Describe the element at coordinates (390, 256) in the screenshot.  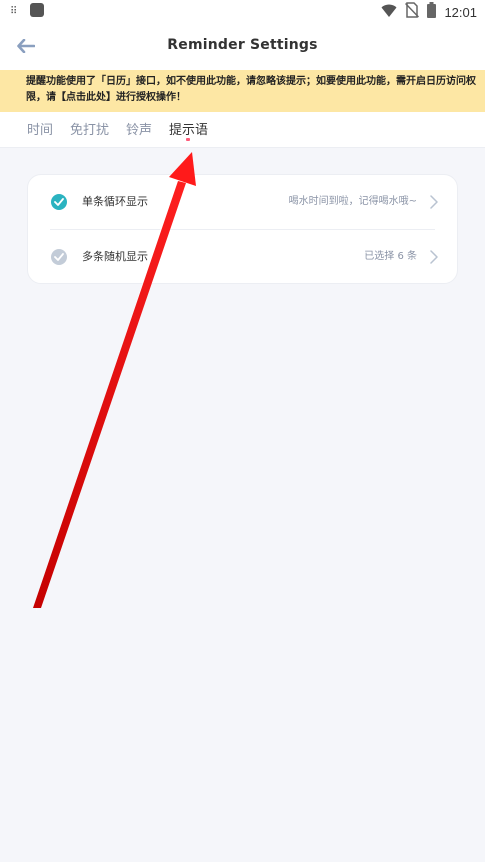
I see `option-value: 已选择 6 条` at that location.